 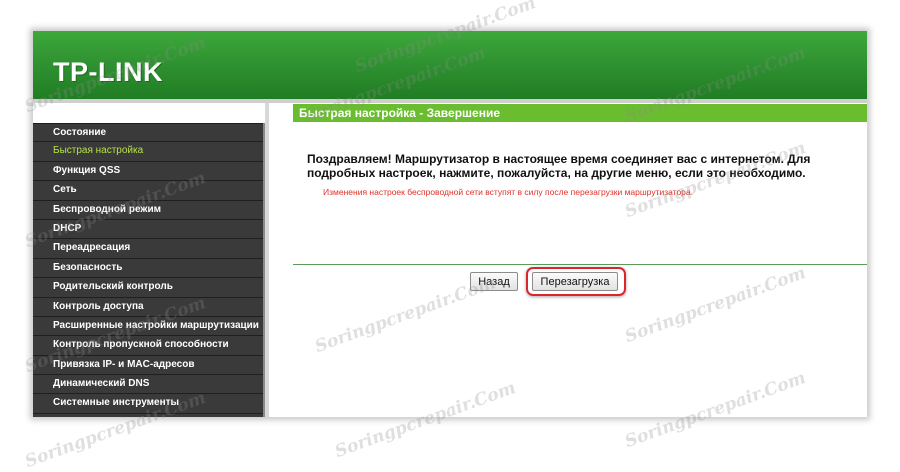 What do you see at coordinates (148, 191) in the screenshot?
I see `sidebar-item-network: Сеть` at bounding box center [148, 191].